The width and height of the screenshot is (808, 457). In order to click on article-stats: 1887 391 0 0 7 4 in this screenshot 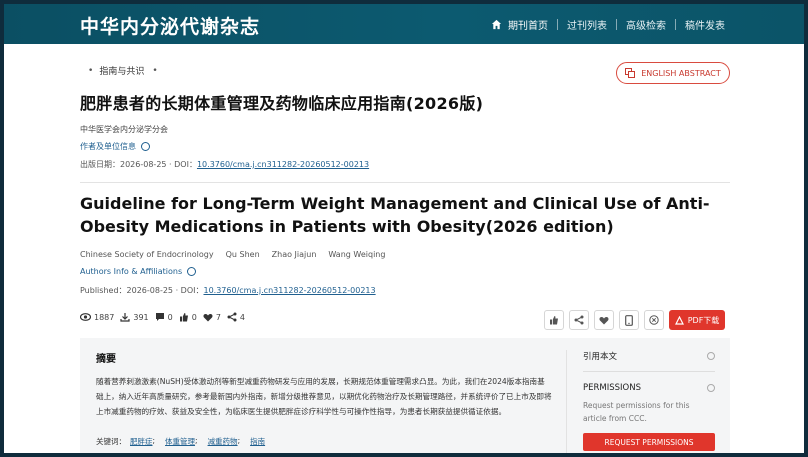, I will do `click(165, 317)`.